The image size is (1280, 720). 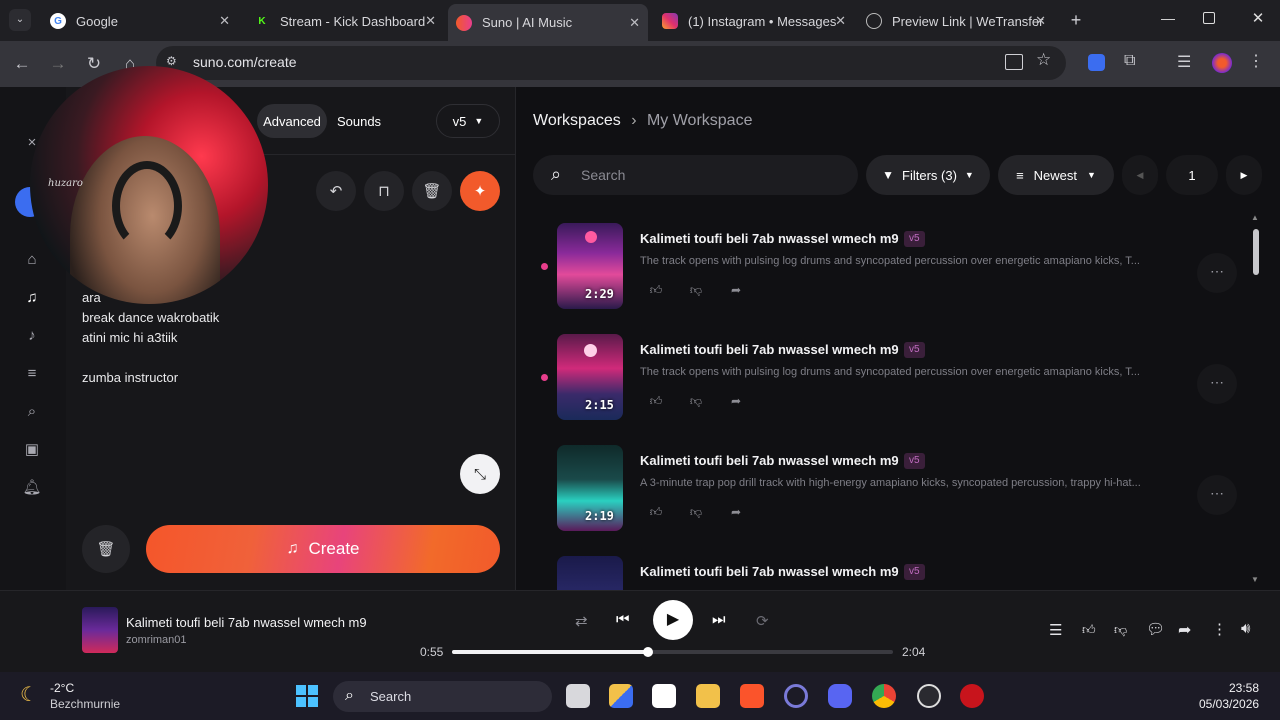 I want to click on progress-track, so click(x=672, y=652).